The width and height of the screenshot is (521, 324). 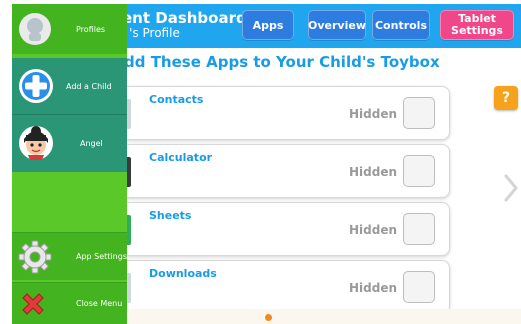 I want to click on app-row-contacts: Contacts Hidden, so click(x=281, y=113).